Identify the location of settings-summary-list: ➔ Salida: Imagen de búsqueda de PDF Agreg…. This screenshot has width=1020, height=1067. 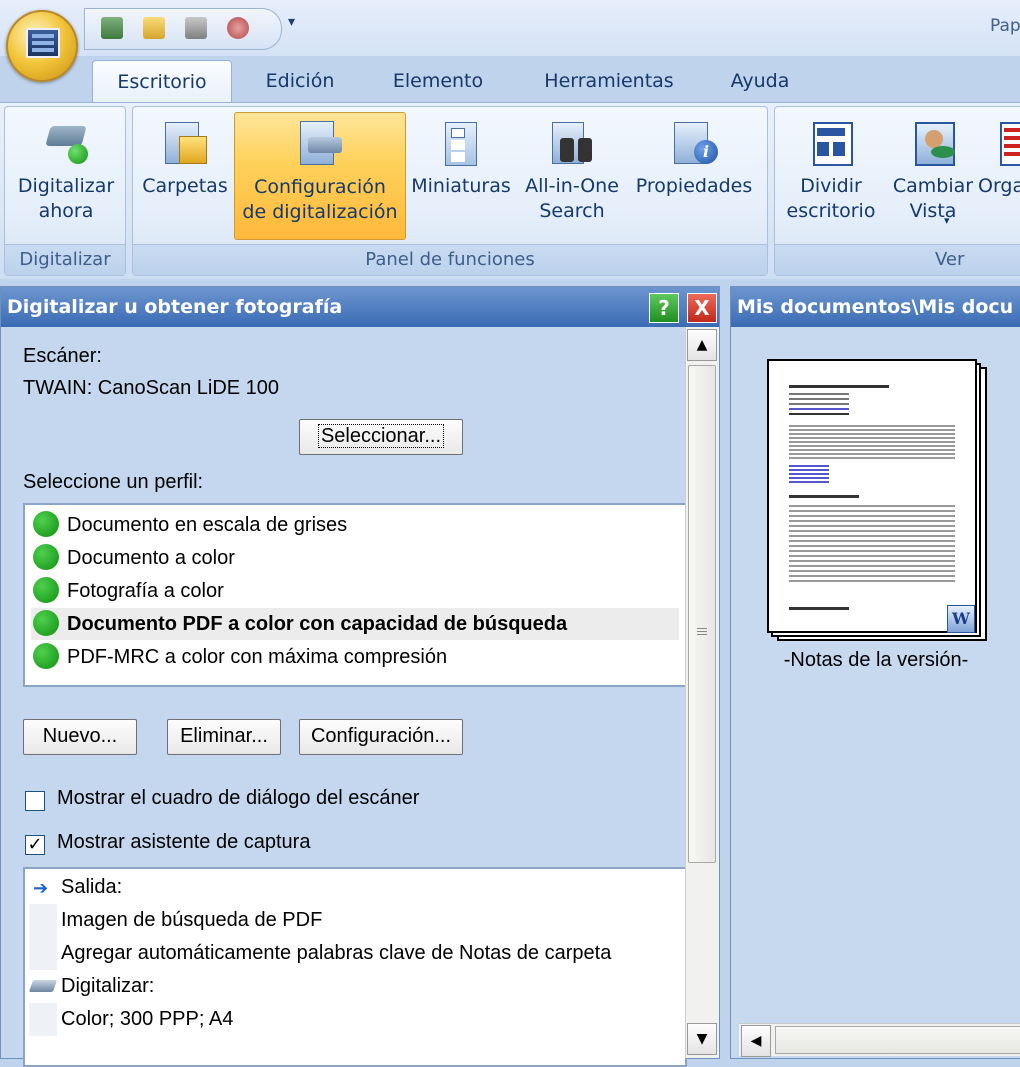
(355, 967).